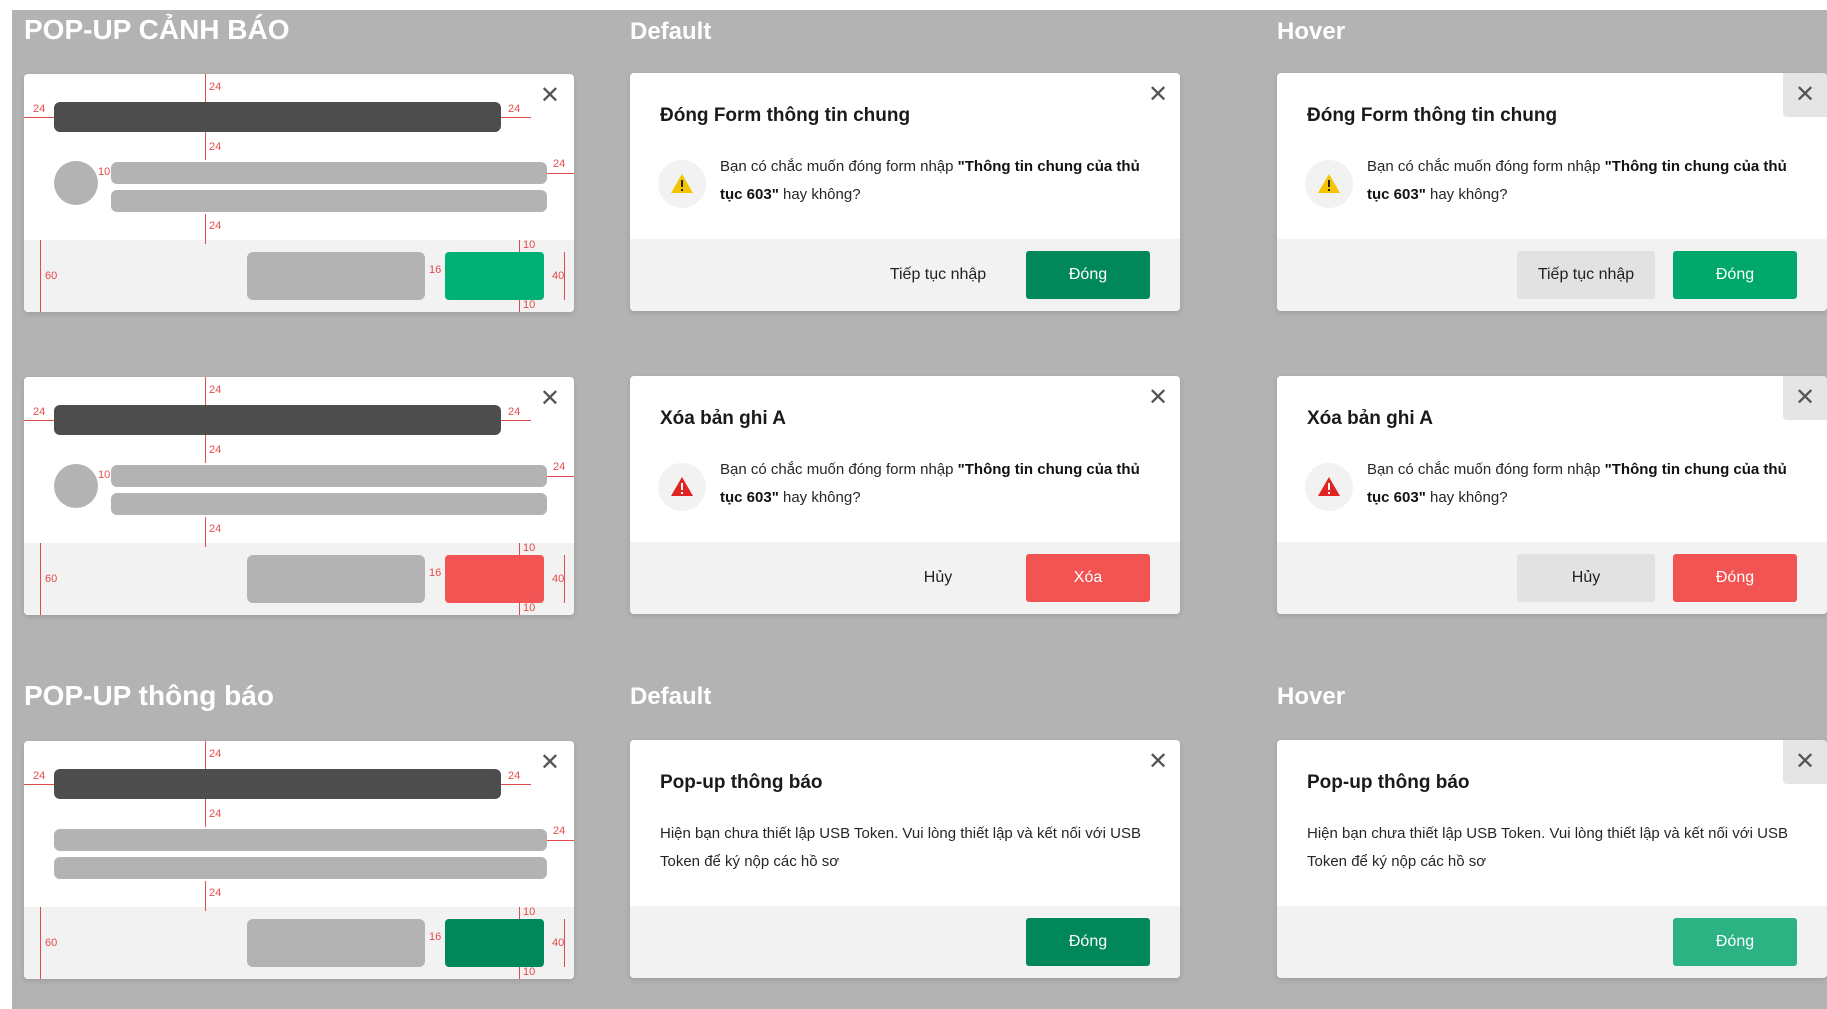 The image size is (1827, 1009). I want to click on danger-triangle-icon, so click(1329, 486).